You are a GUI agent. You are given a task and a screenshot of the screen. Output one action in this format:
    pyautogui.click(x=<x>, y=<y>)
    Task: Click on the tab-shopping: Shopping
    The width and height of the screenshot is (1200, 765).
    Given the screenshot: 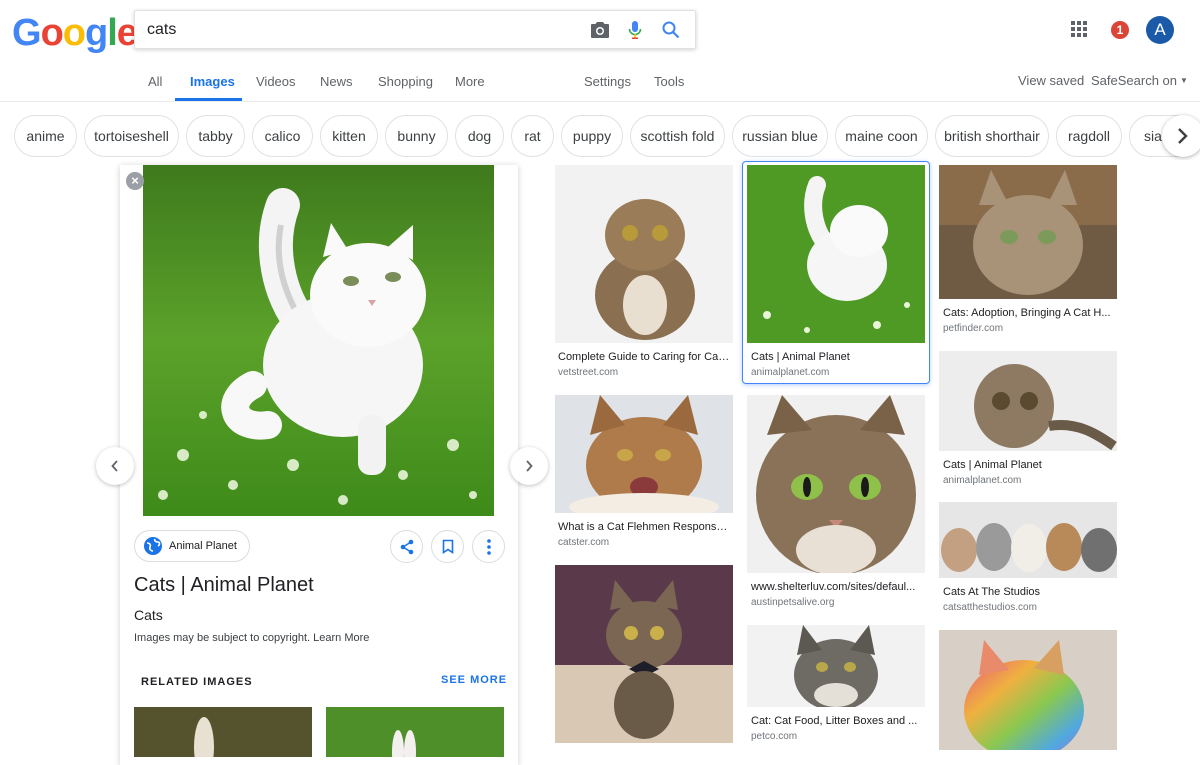 What is the action you would take?
    pyautogui.click(x=405, y=81)
    